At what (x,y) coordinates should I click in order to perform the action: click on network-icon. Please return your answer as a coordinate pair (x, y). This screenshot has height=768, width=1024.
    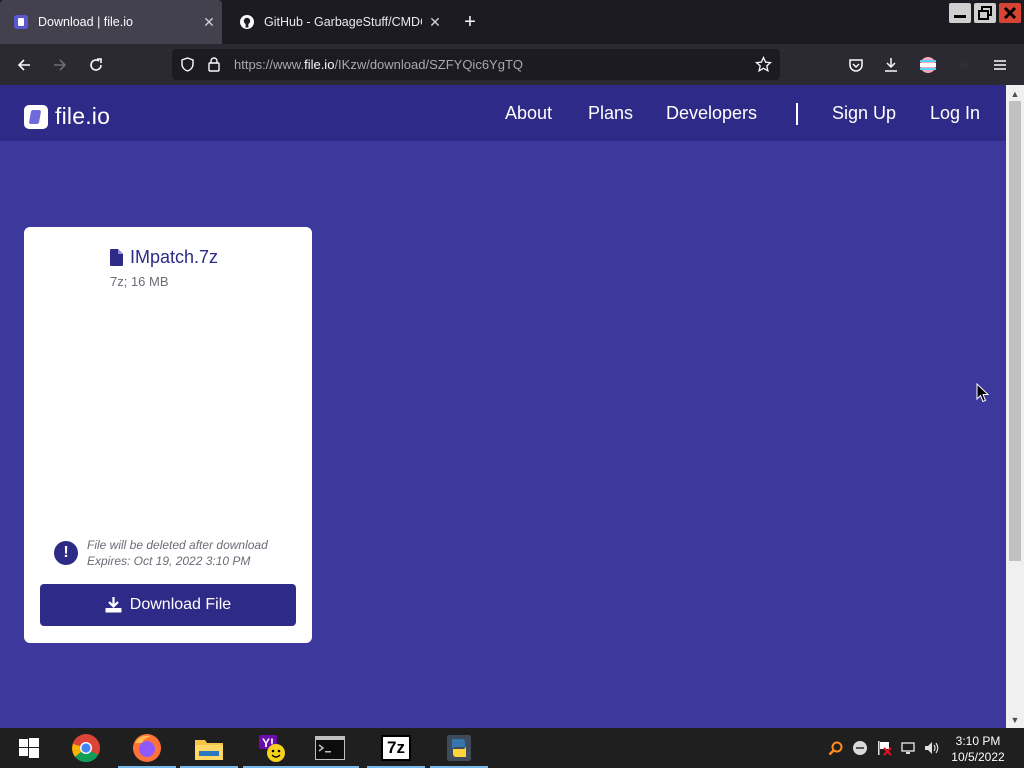
    Looking at the image, I should click on (908, 748).